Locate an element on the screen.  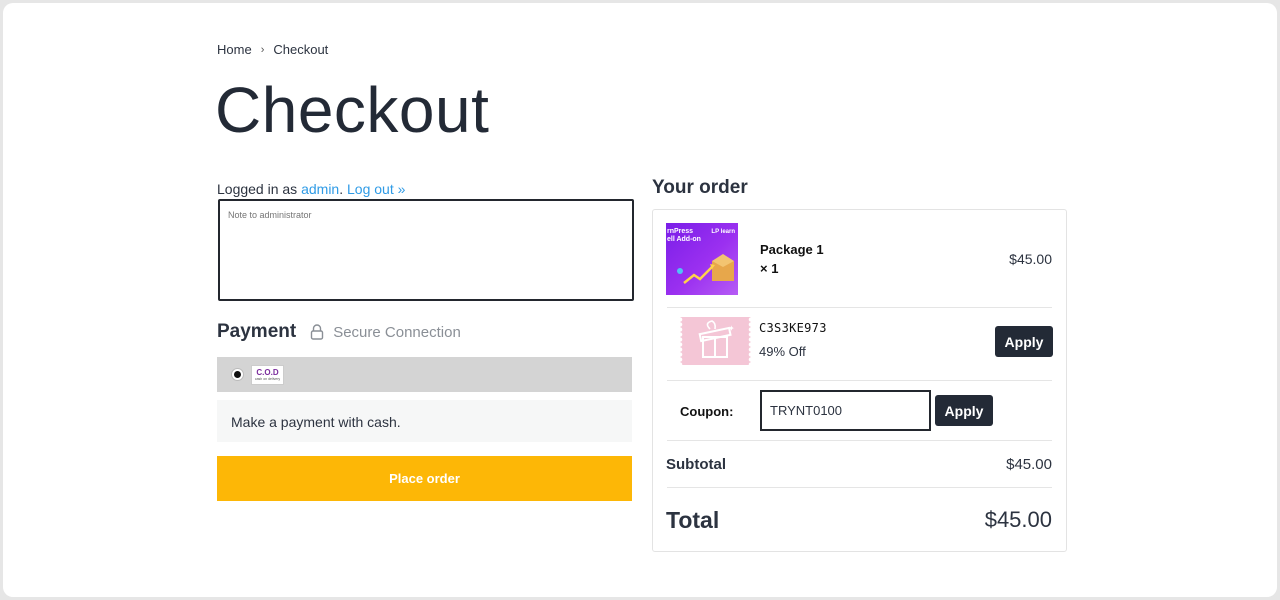
logged-in-notice: Logged in as admin. Log out » is located at coordinates (311, 189).